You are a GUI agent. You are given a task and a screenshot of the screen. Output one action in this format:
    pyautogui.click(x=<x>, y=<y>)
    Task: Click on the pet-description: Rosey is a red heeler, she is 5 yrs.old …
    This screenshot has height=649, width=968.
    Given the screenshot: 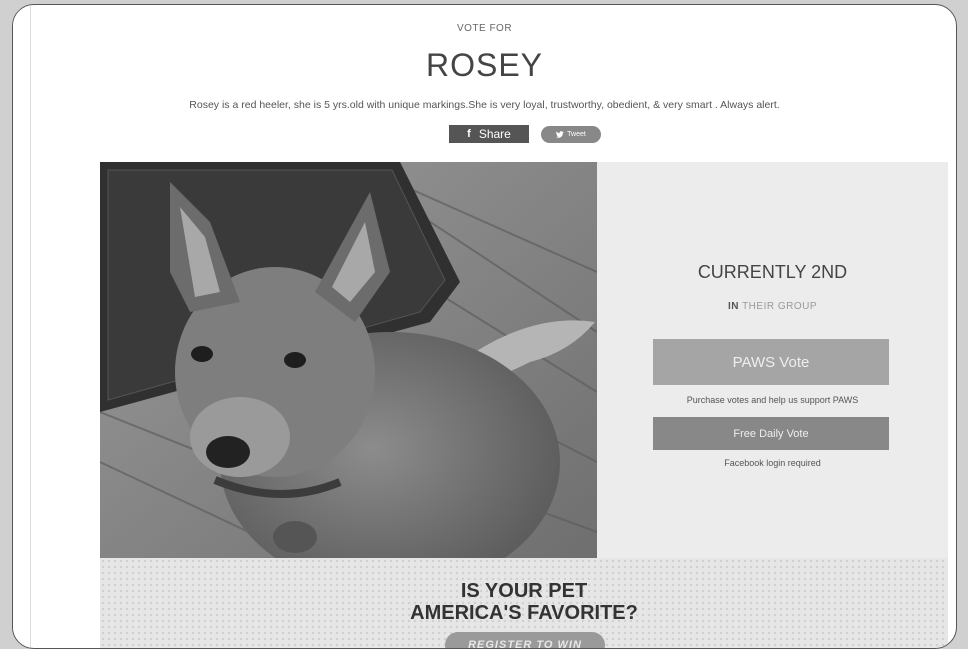 What is the action you would take?
    pyautogui.click(x=484, y=105)
    